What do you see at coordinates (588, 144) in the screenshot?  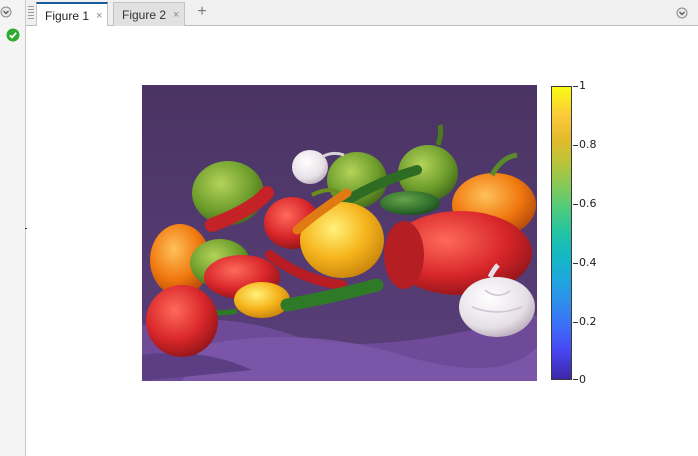 I see `colorbar-tick-label: 0.8` at bounding box center [588, 144].